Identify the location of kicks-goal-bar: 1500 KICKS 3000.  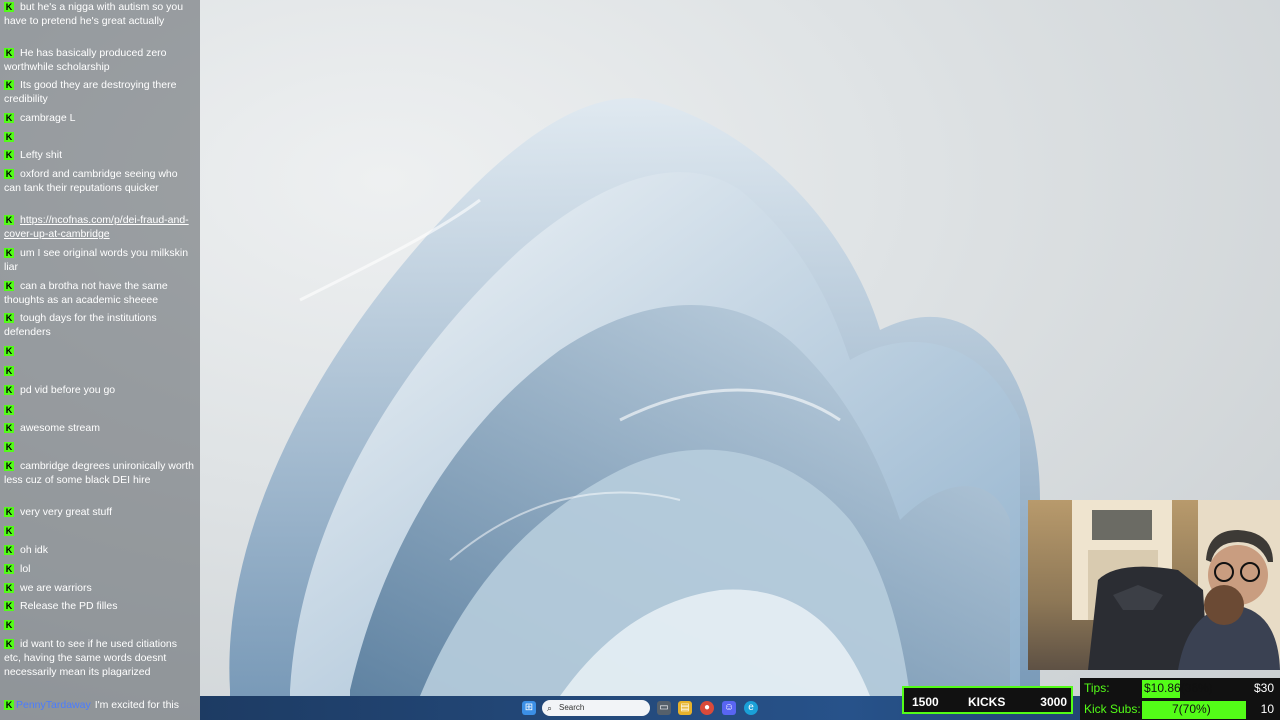
(987, 700).